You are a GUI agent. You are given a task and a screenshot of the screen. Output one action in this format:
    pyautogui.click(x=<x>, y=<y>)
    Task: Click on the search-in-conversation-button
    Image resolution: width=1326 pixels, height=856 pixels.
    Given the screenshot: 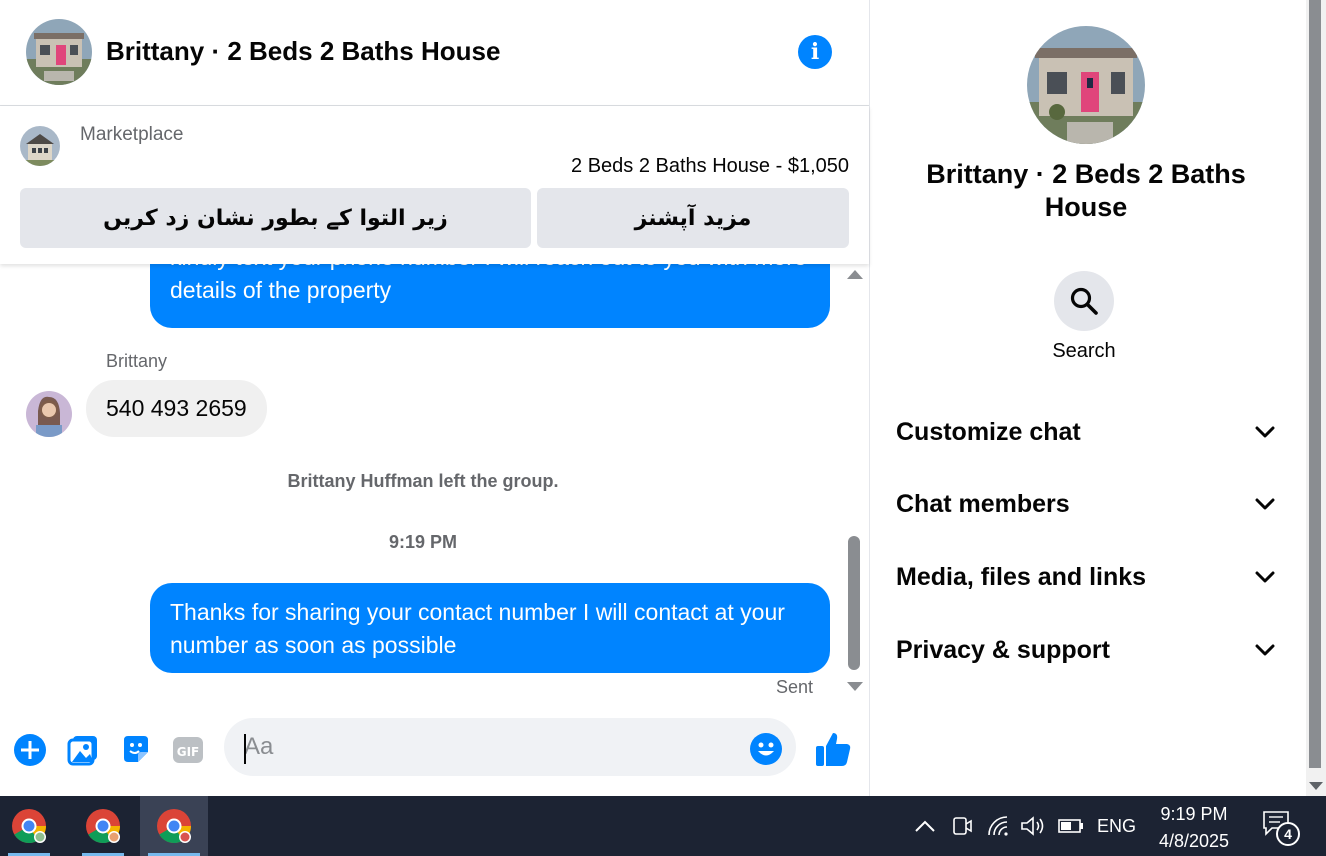 What is the action you would take?
    pyautogui.click(x=1084, y=301)
    